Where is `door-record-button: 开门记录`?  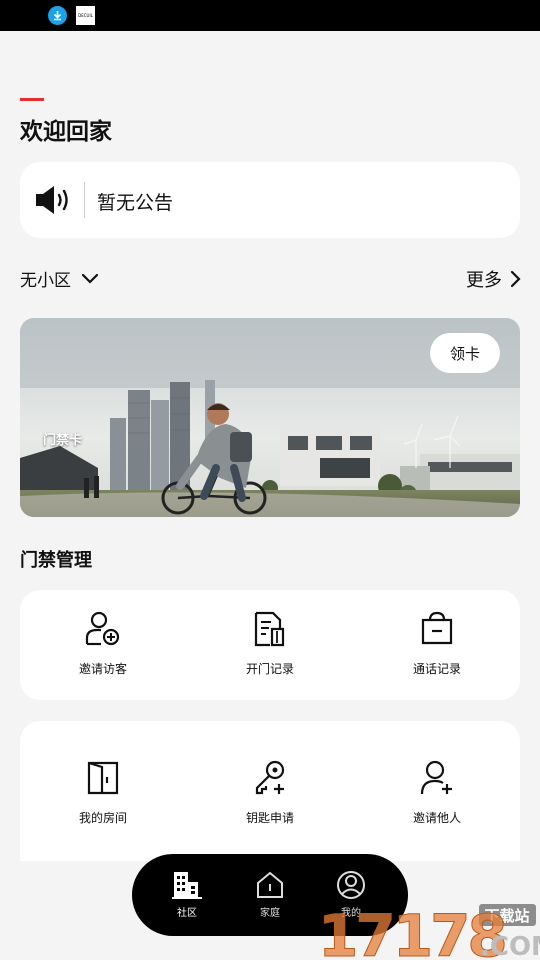
door-record-button: 开门记录 is located at coordinates (270, 643).